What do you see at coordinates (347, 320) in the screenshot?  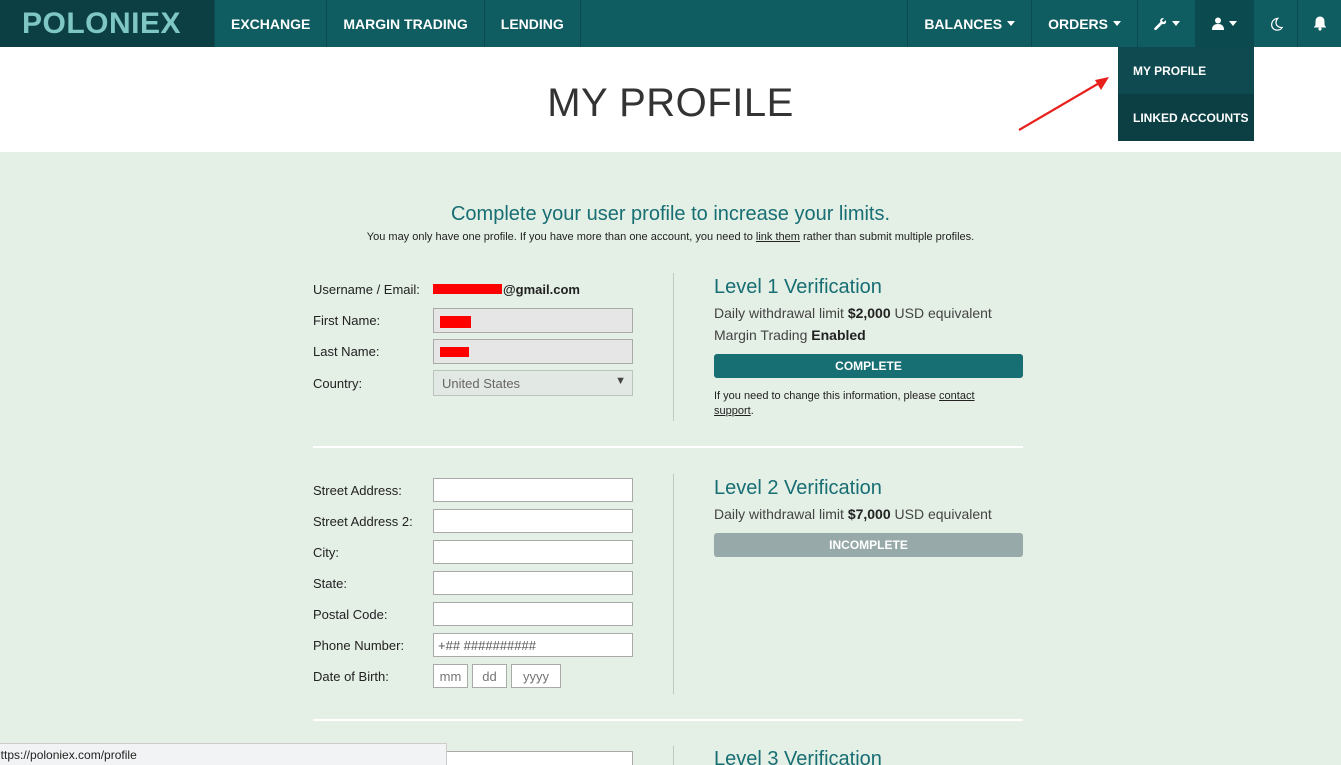 I see `first-name-label: First Name:` at bounding box center [347, 320].